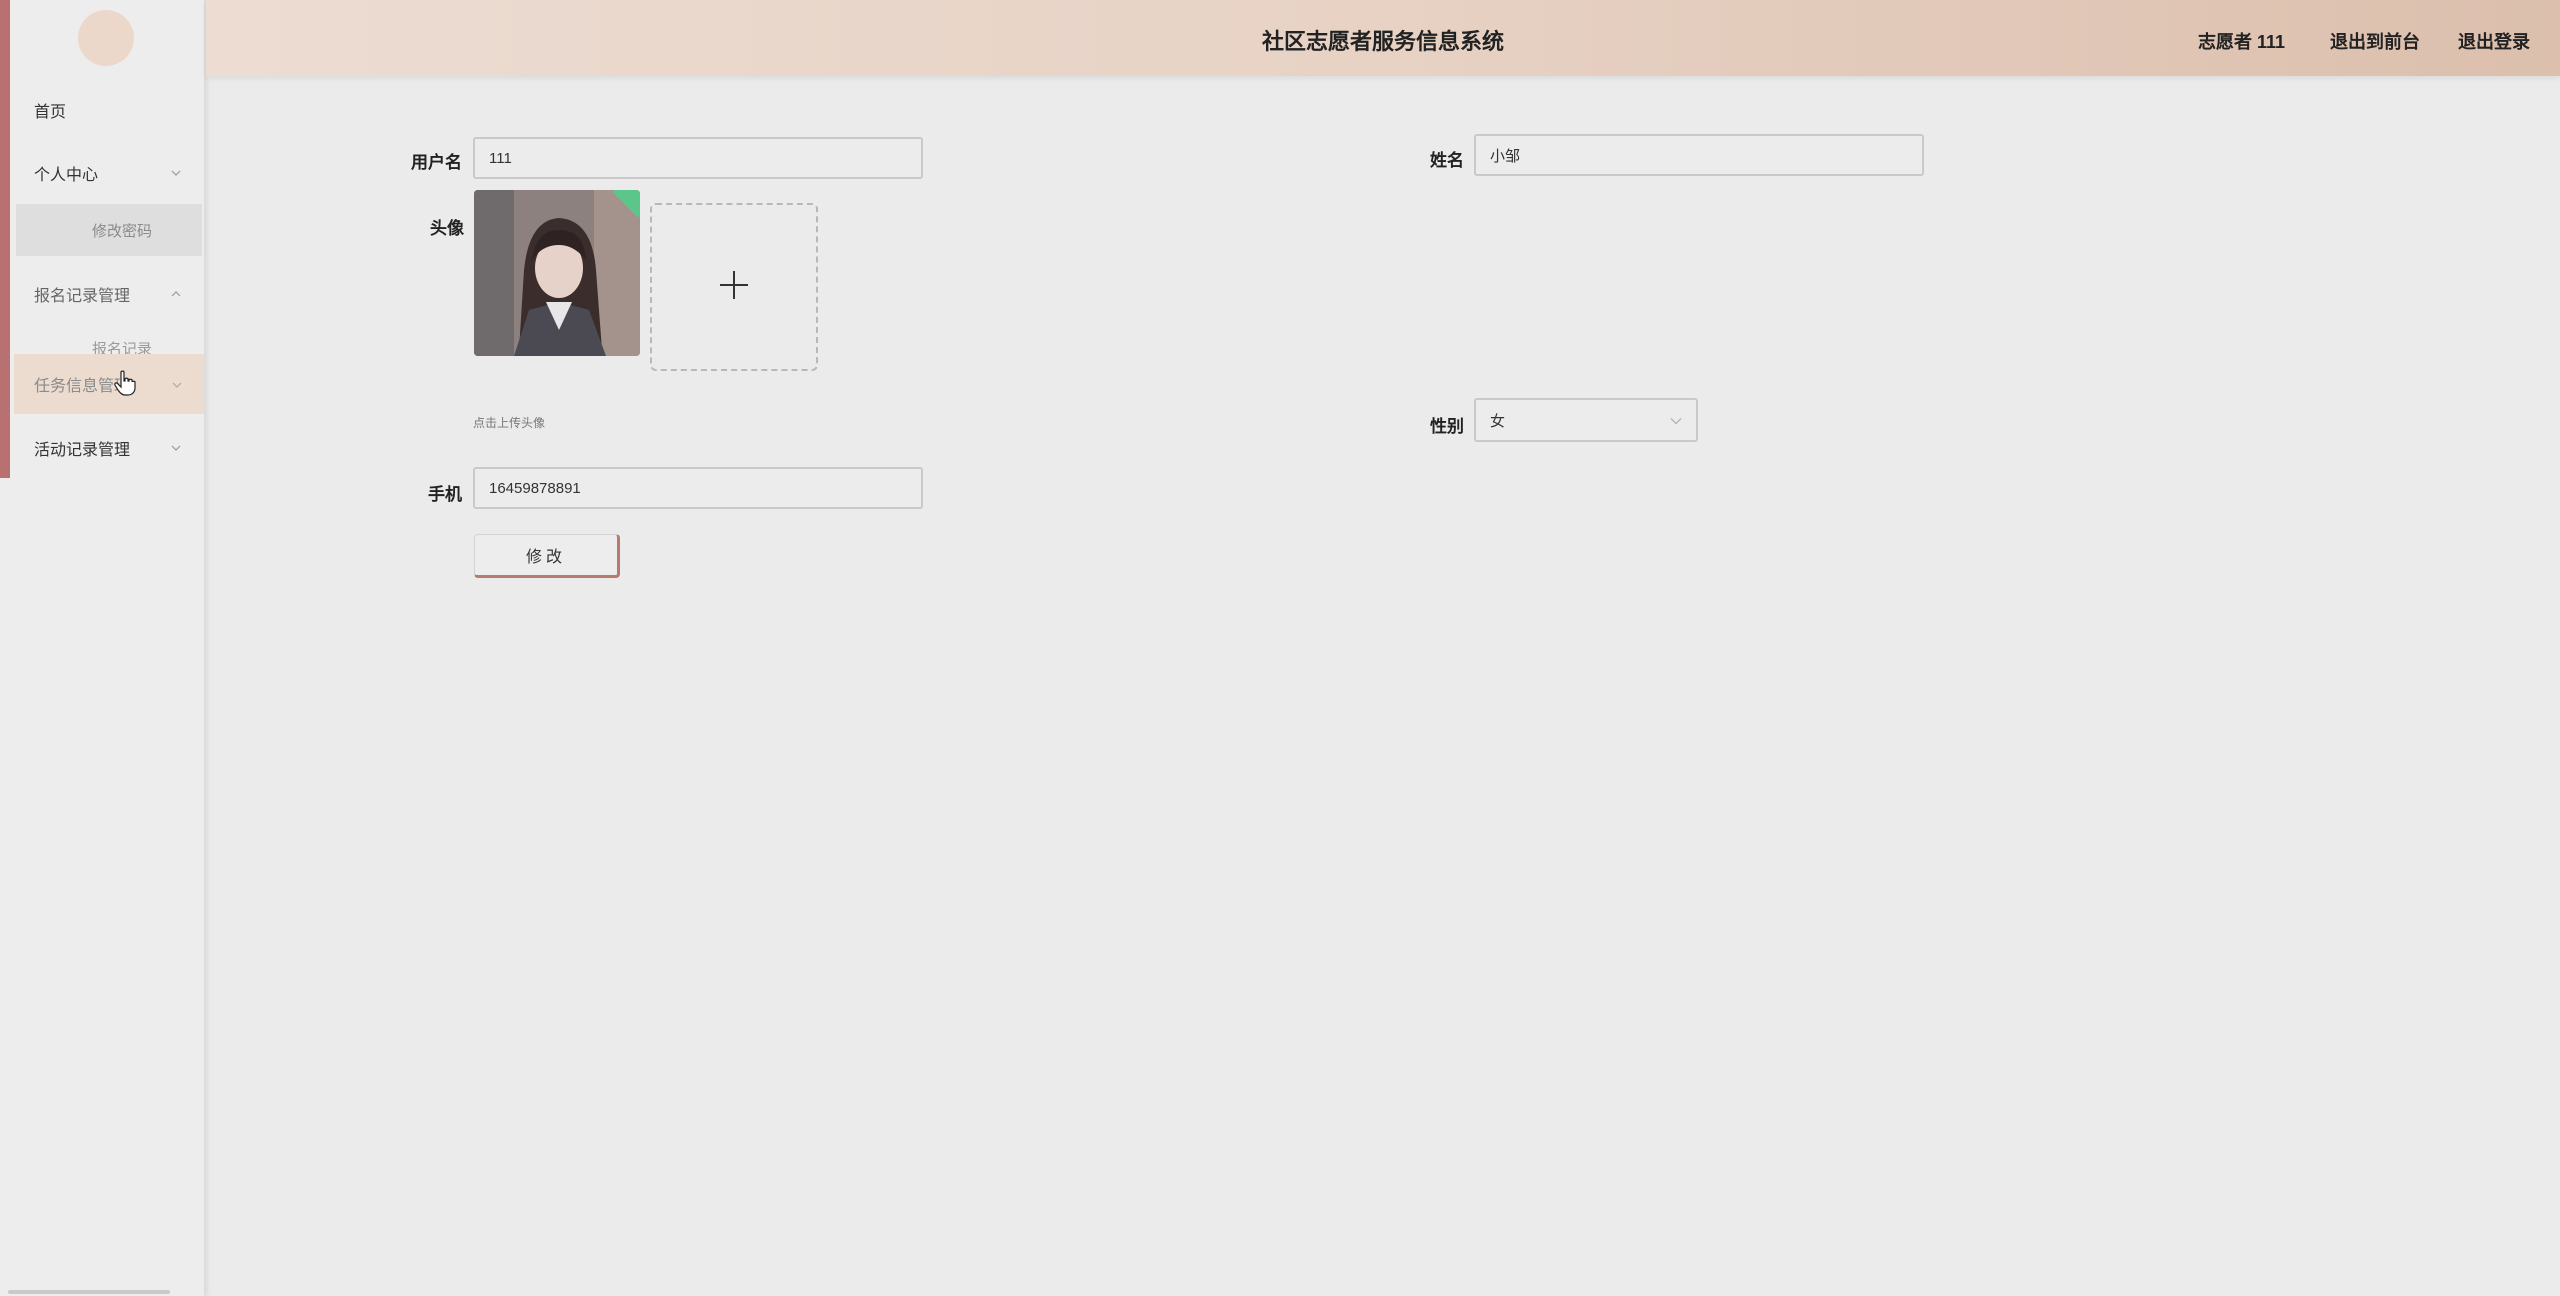 This screenshot has width=2560, height=1296. What do you see at coordinates (106, 38) in the screenshot?
I see `logo-avatar` at bounding box center [106, 38].